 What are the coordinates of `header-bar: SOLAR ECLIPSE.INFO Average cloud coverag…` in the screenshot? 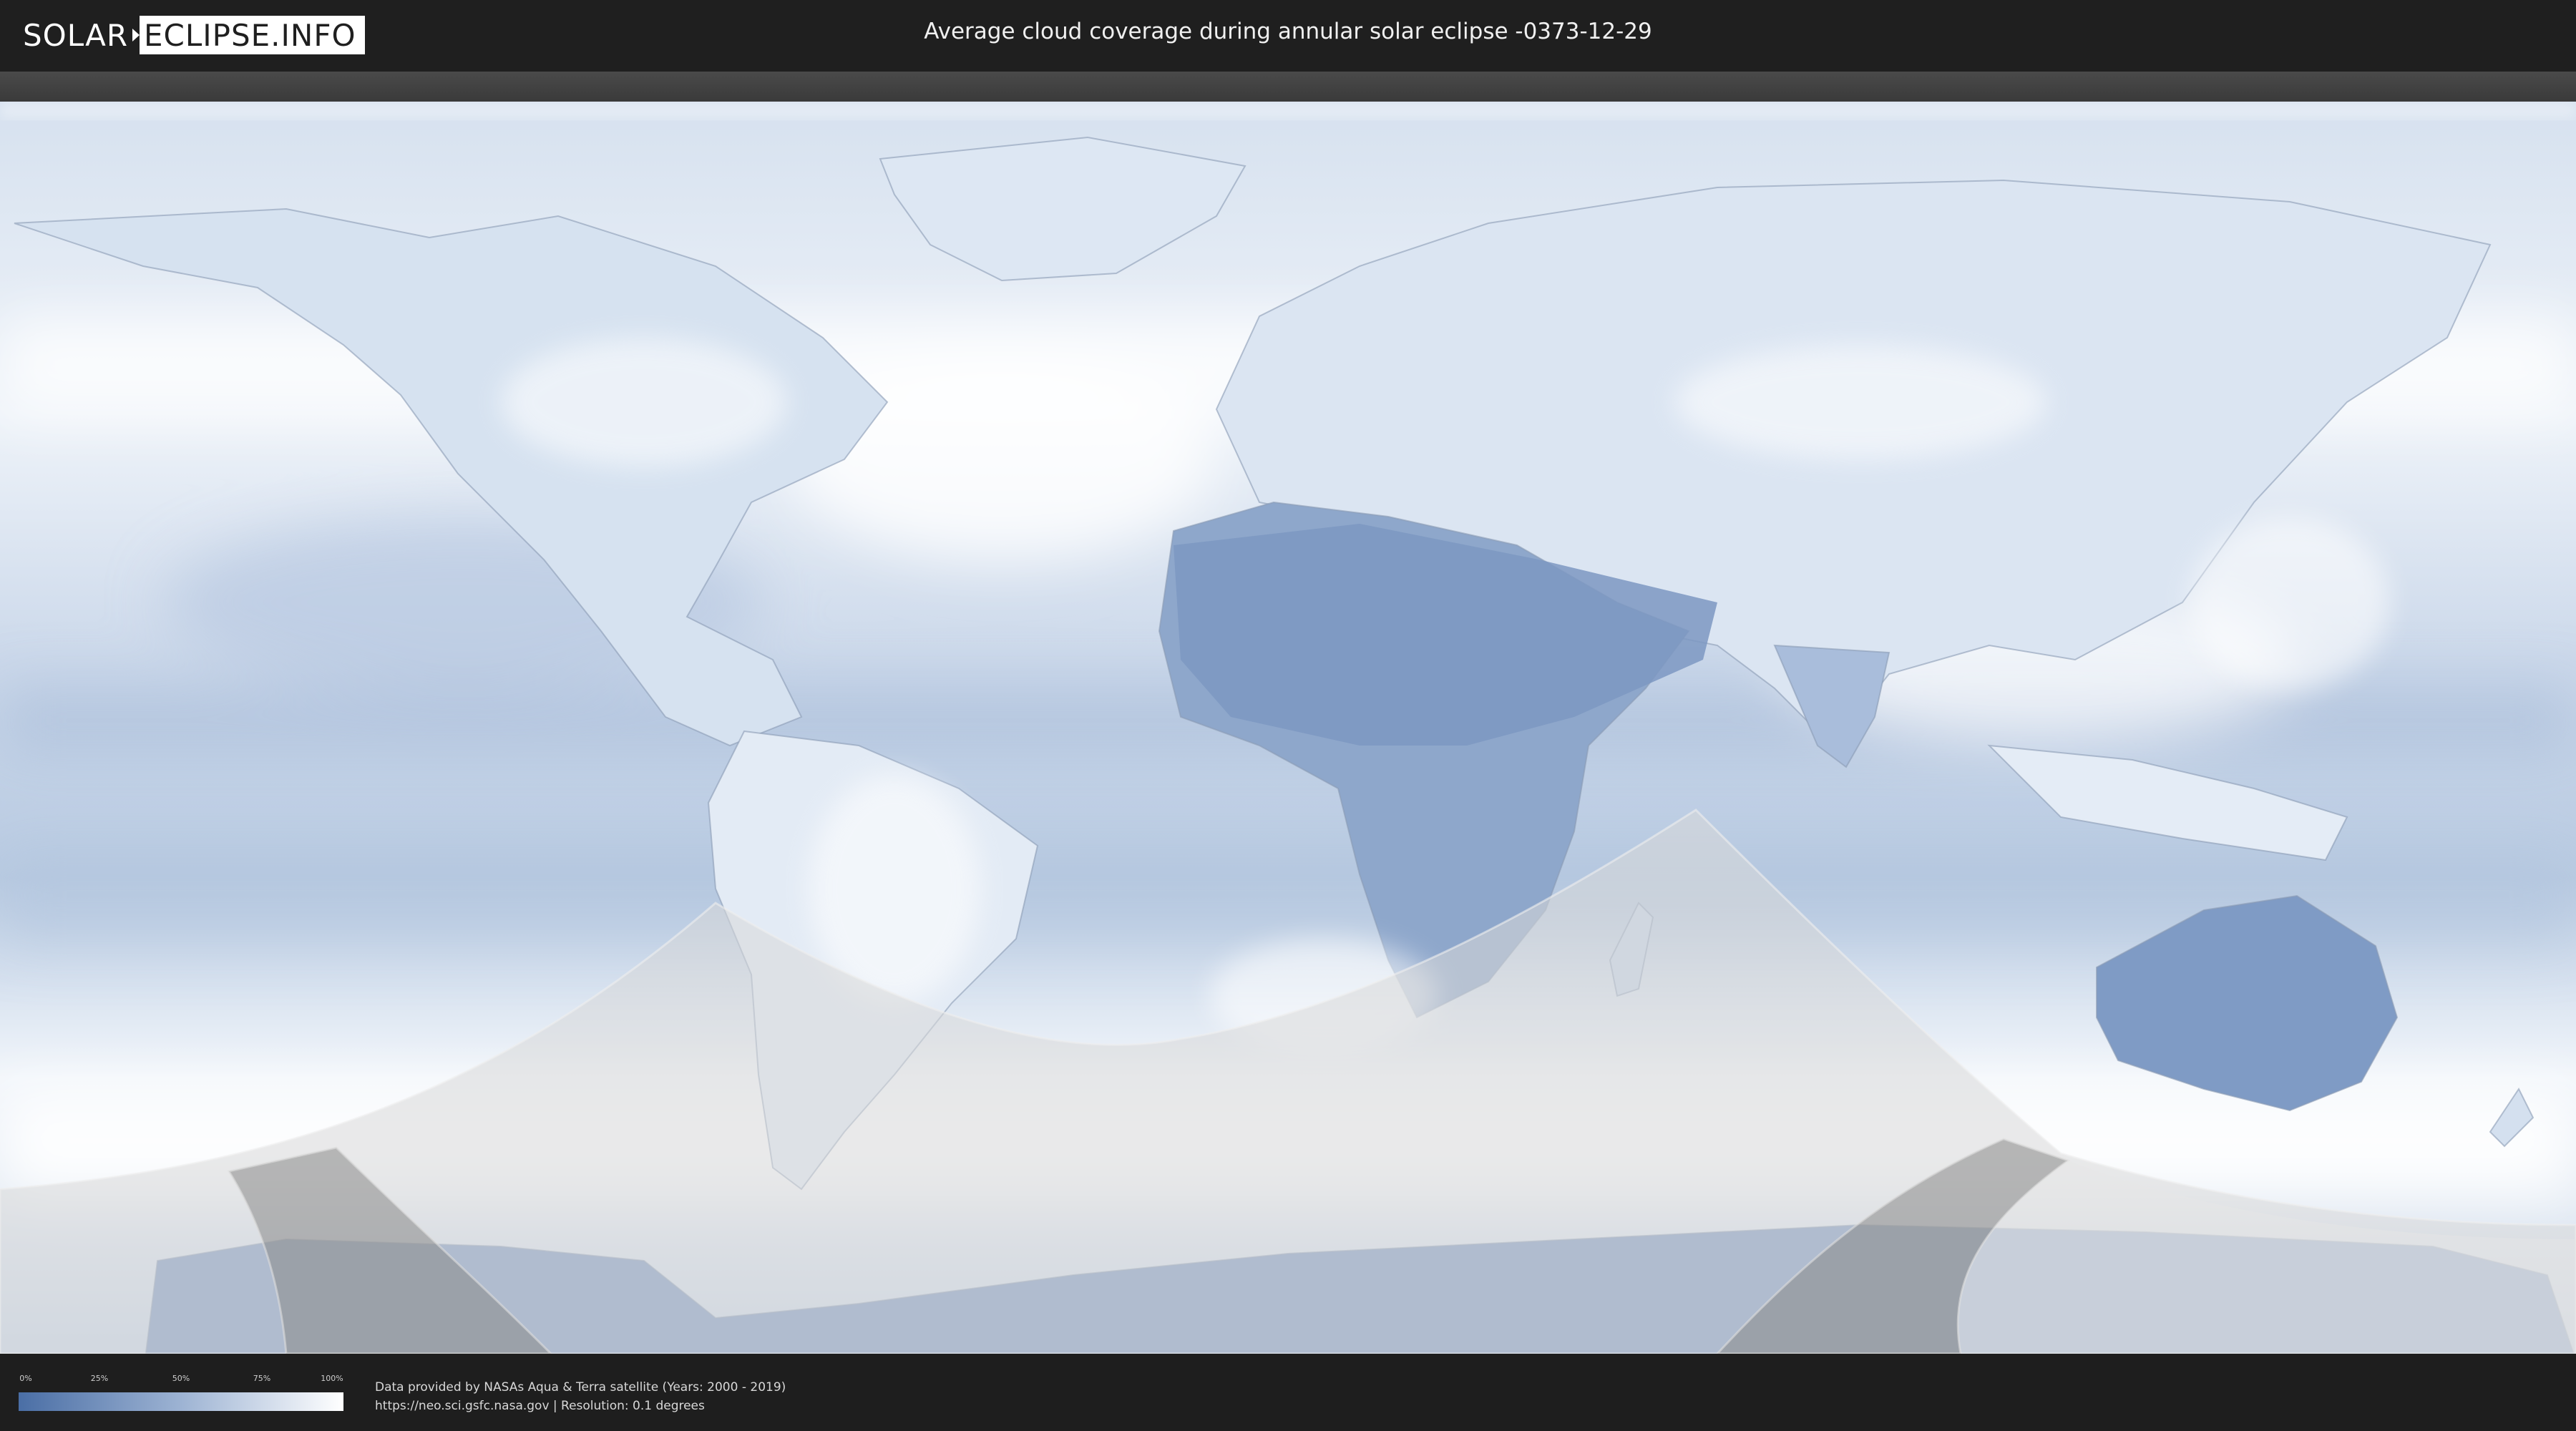 It's located at (1288, 36).